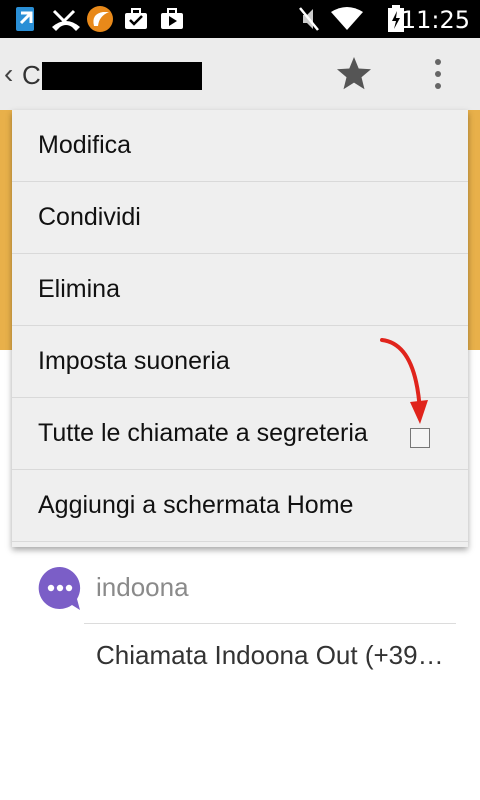  I want to click on briefcase-play-icon, so click(172, 19).